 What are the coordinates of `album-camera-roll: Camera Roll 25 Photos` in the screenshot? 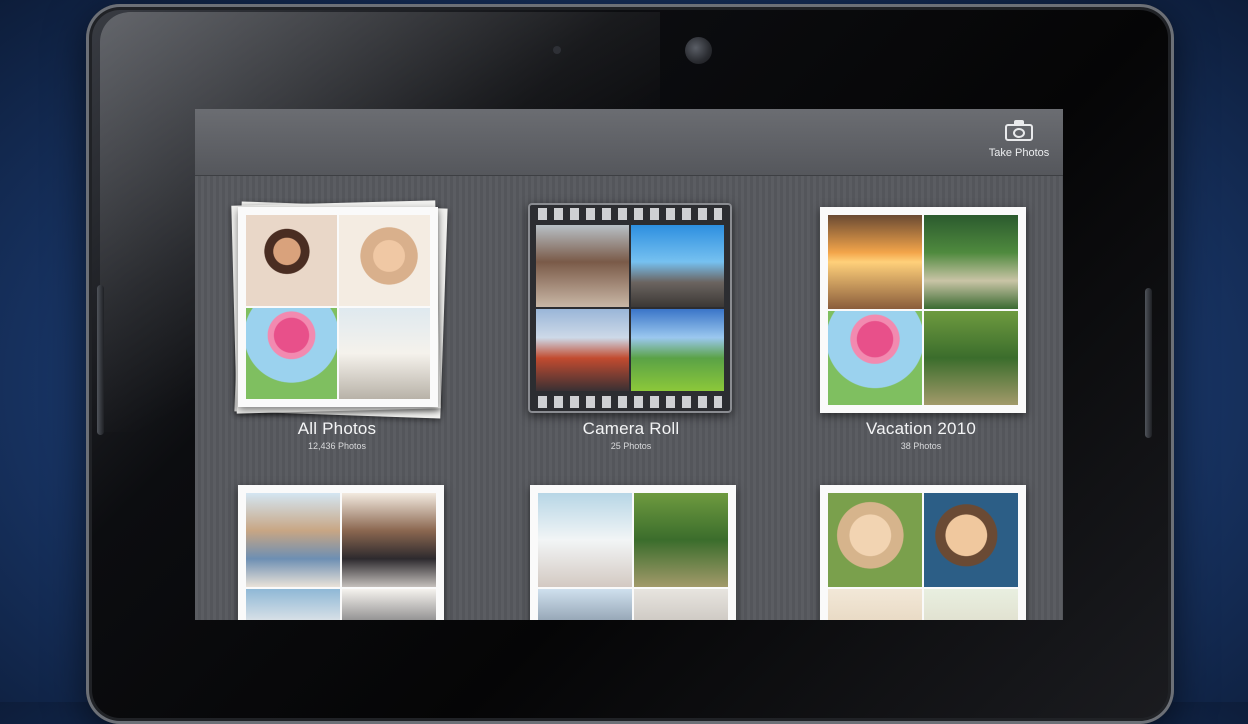 It's located at (631, 327).